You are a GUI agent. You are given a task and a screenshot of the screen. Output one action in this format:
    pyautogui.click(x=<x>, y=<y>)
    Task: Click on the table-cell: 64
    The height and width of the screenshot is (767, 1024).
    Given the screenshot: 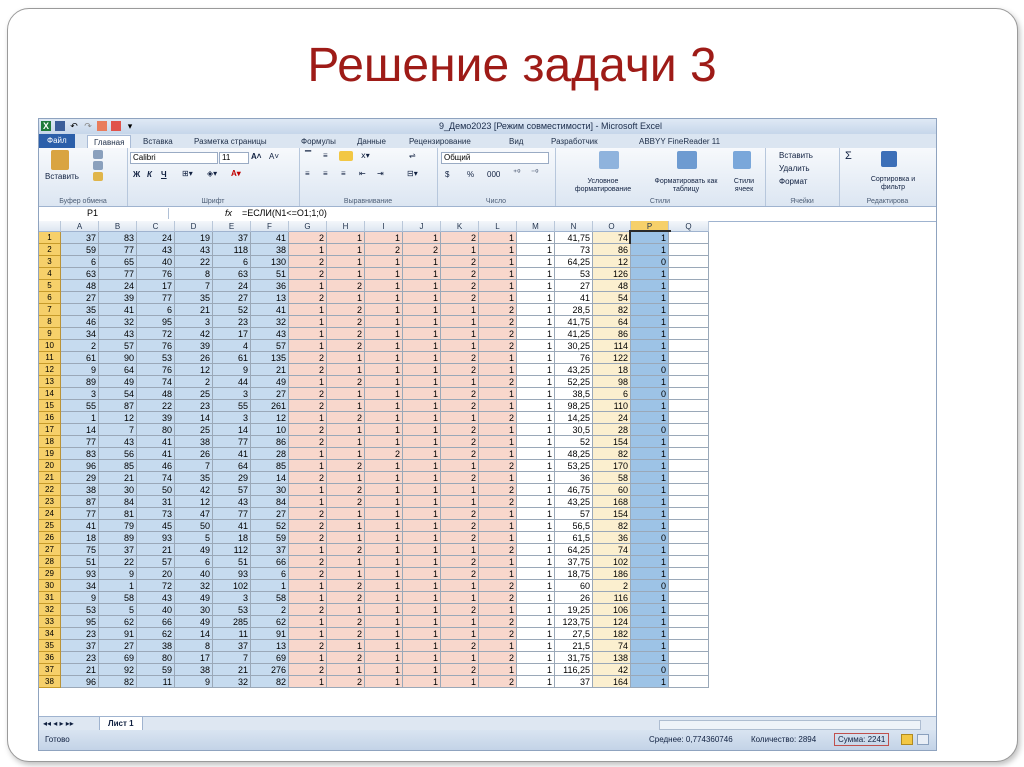 What is the action you would take?
    pyautogui.click(x=118, y=370)
    